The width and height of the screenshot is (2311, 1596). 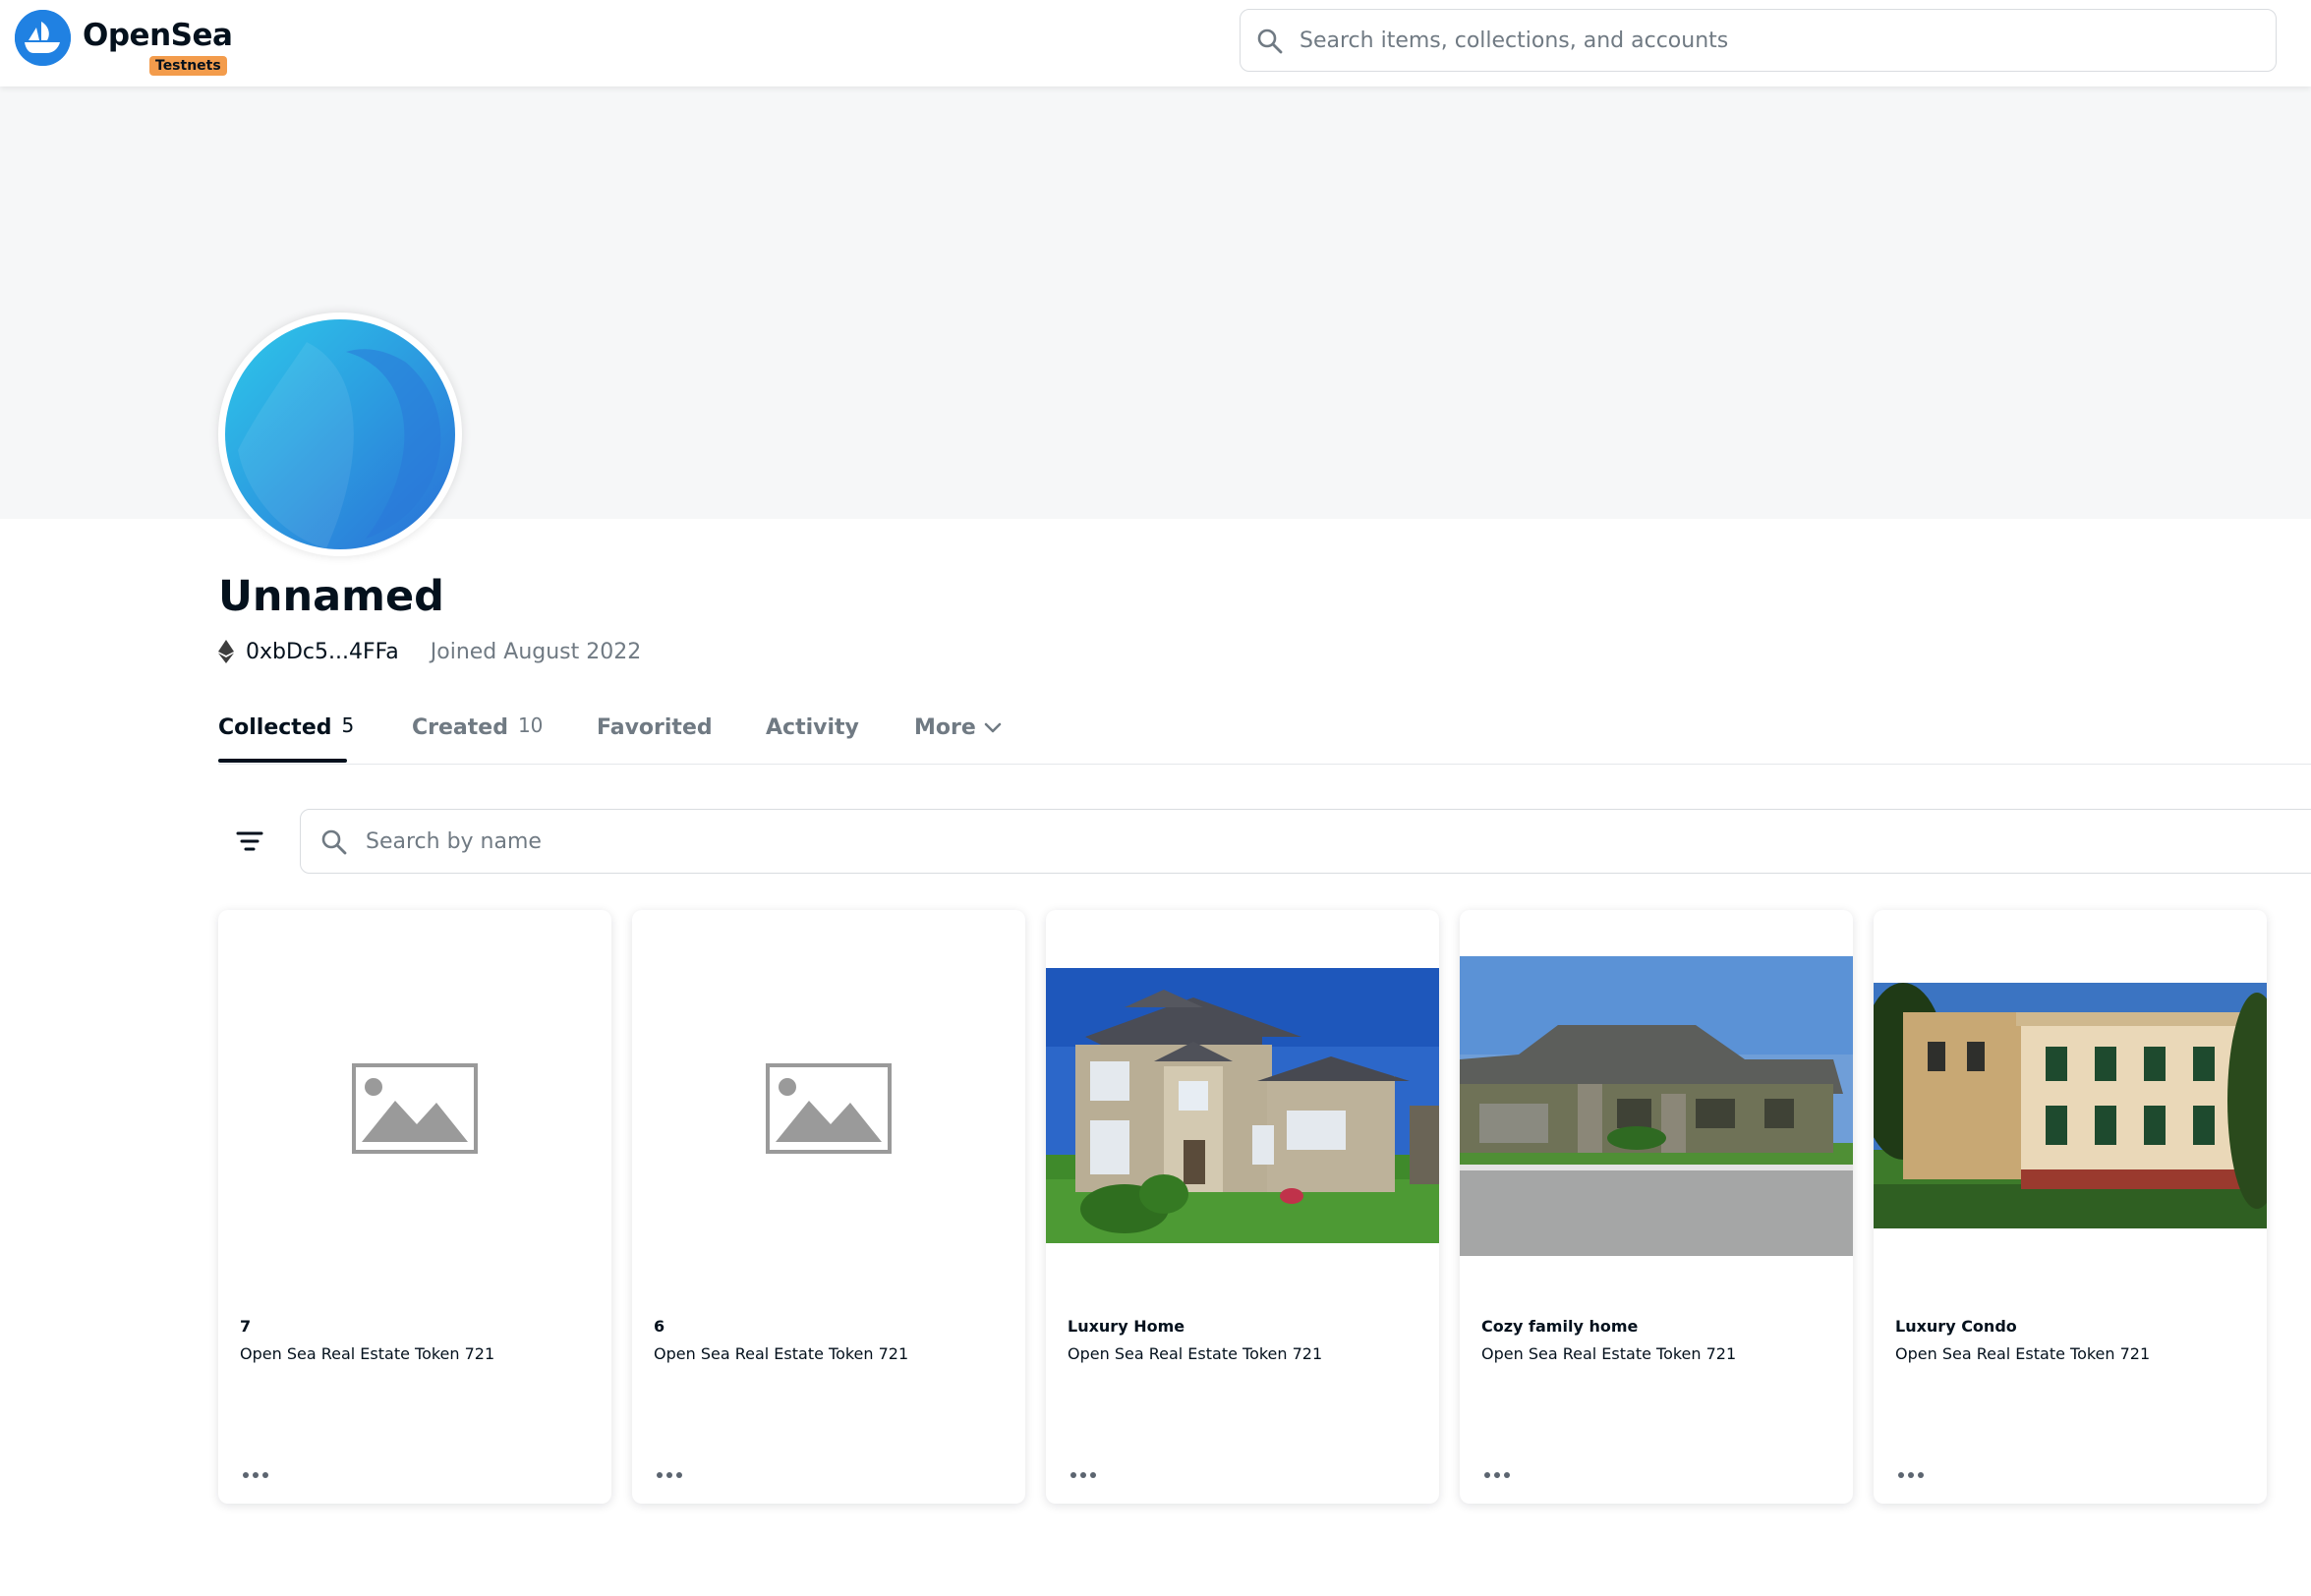 I want to click on brand-name: OpenSea, so click(x=158, y=35).